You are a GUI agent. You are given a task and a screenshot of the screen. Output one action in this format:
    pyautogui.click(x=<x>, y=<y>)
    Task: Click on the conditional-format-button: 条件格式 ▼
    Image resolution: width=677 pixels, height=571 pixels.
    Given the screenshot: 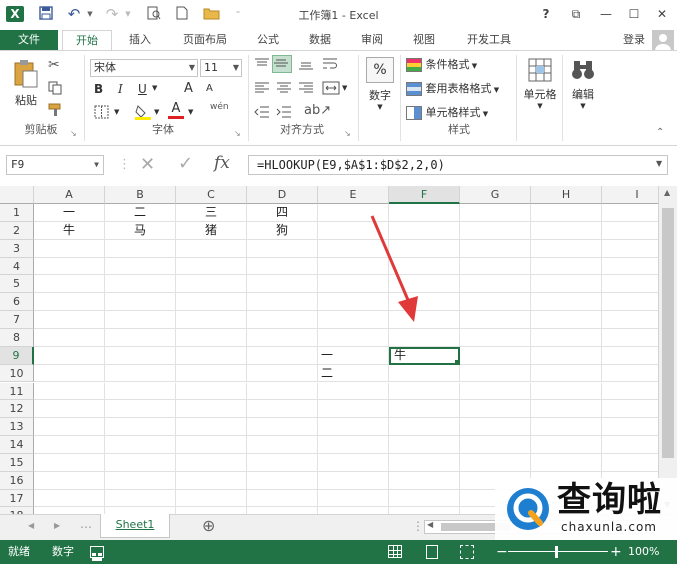 What is the action you would take?
    pyautogui.click(x=441, y=66)
    